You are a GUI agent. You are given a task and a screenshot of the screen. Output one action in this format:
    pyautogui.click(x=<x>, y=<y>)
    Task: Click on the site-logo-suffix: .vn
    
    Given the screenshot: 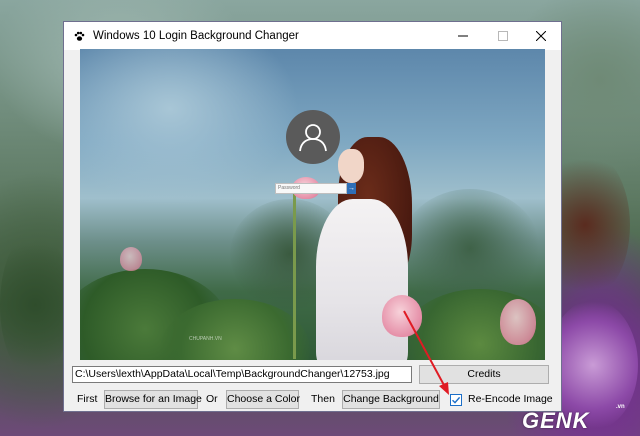 What is the action you would take?
    pyautogui.click(x=620, y=407)
    